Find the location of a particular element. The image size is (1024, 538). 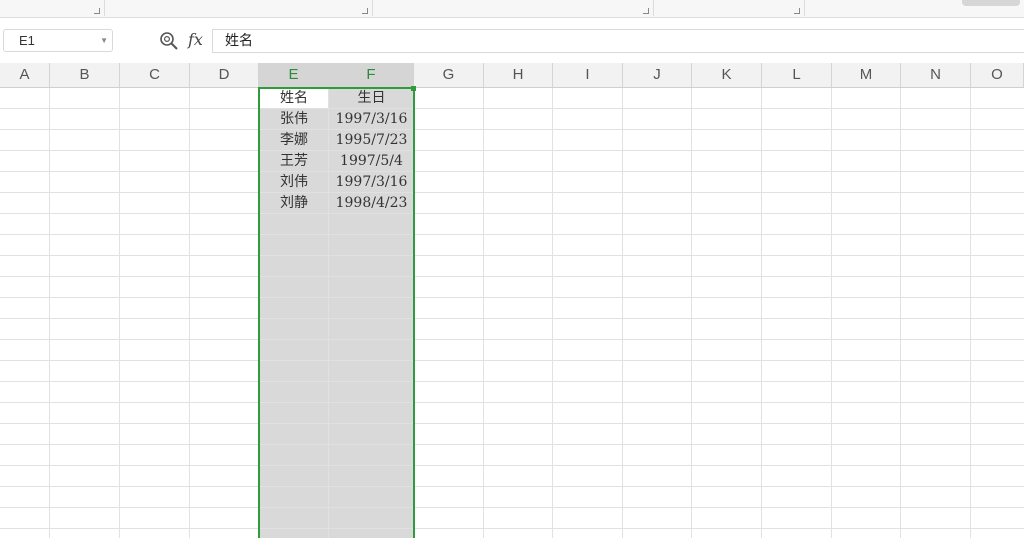

formula-bar: E1 ▼ fx 姓名 is located at coordinates (512, 40).